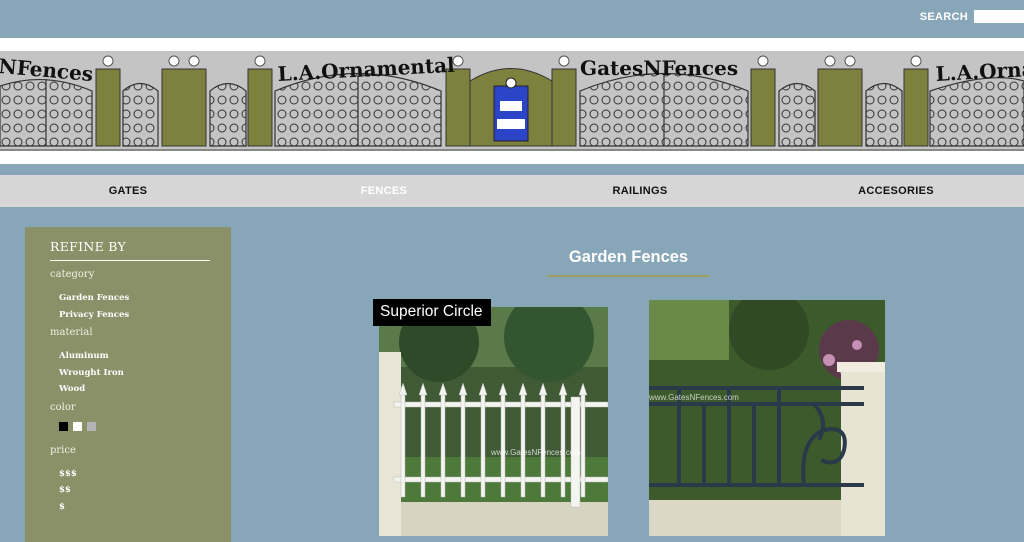 The width and height of the screenshot is (1024, 542). What do you see at coordinates (972, 16) in the screenshot?
I see `search-bar: SEARCH` at bounding box center [972, 16].